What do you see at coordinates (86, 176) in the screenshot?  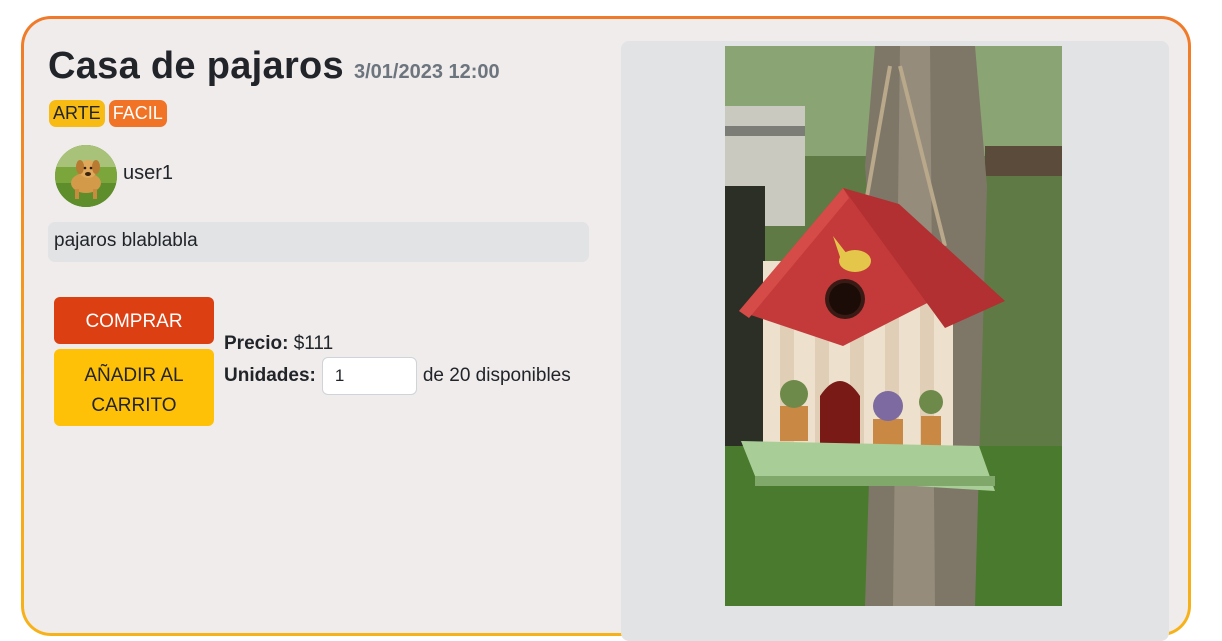 I see `avatar` at bounding box center [86, 176].